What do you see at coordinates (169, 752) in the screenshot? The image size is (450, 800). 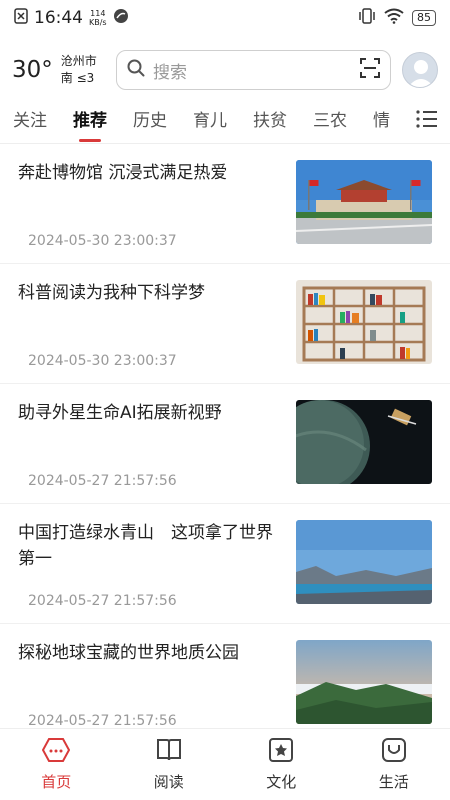 I see `book-icon` at bounding box center [169, 752].